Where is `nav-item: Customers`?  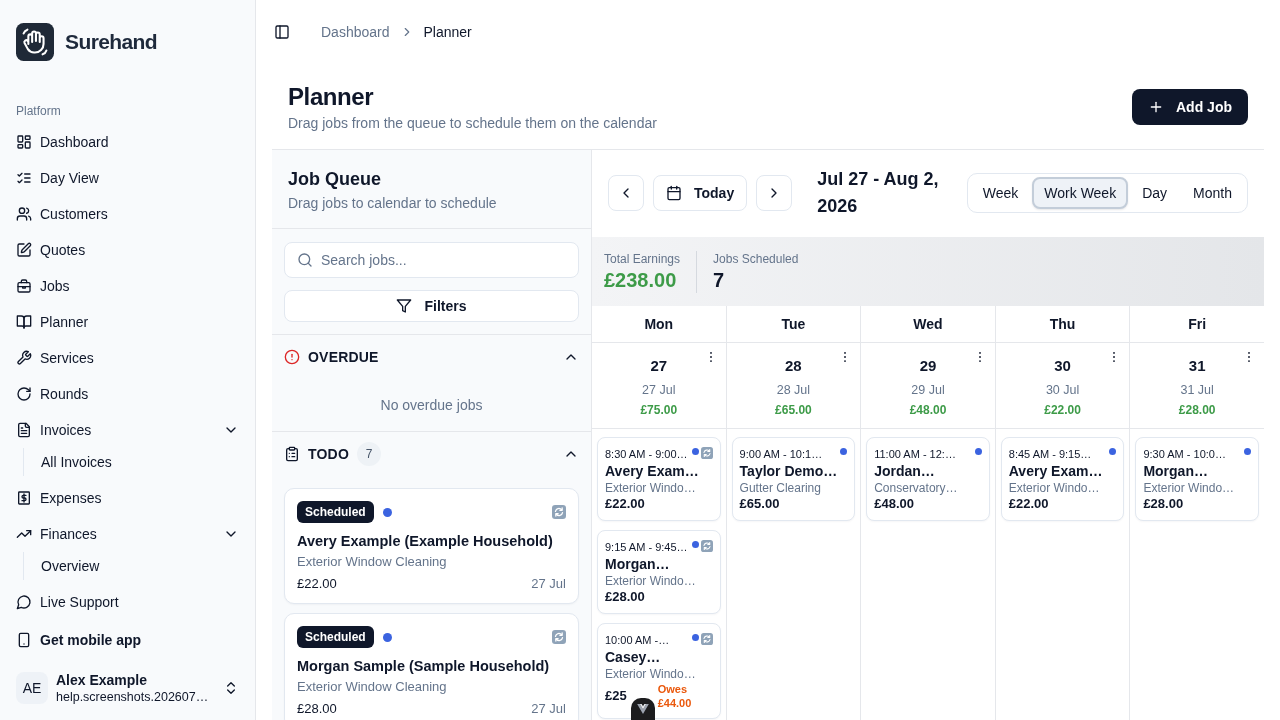
nav-item: Customers is located at coordinates (127, 214).